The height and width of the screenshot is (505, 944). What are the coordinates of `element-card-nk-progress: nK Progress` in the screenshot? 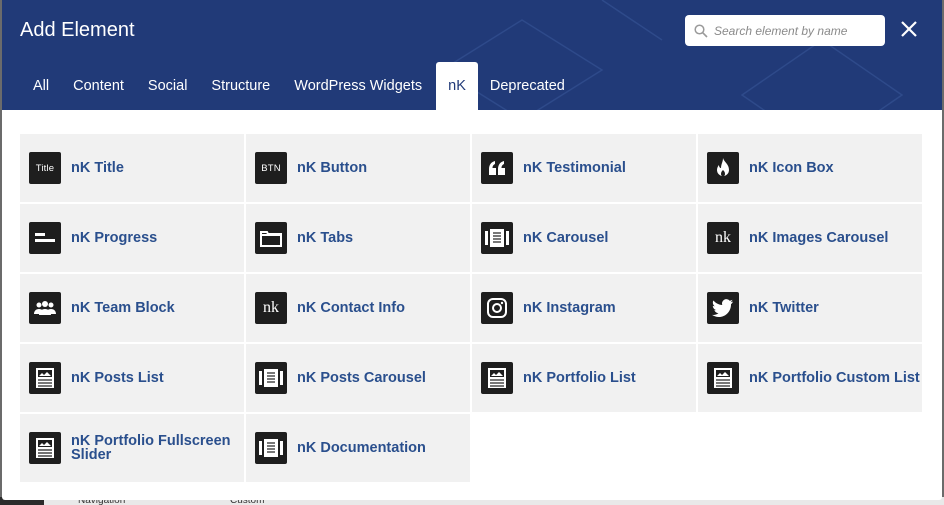 It's located at (132, 238).